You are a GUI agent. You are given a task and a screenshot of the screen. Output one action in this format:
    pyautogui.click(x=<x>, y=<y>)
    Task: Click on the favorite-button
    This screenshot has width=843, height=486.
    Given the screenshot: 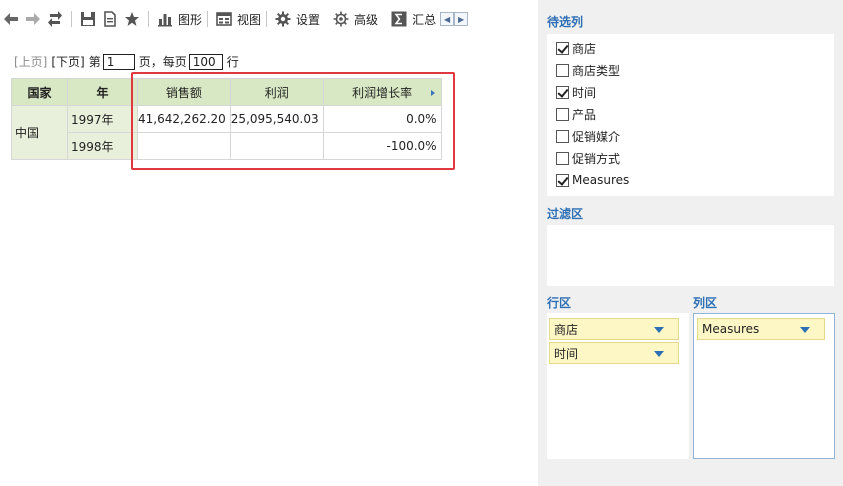 What is the action you would take?
    pyautogui.click(x=132, y=19)
    